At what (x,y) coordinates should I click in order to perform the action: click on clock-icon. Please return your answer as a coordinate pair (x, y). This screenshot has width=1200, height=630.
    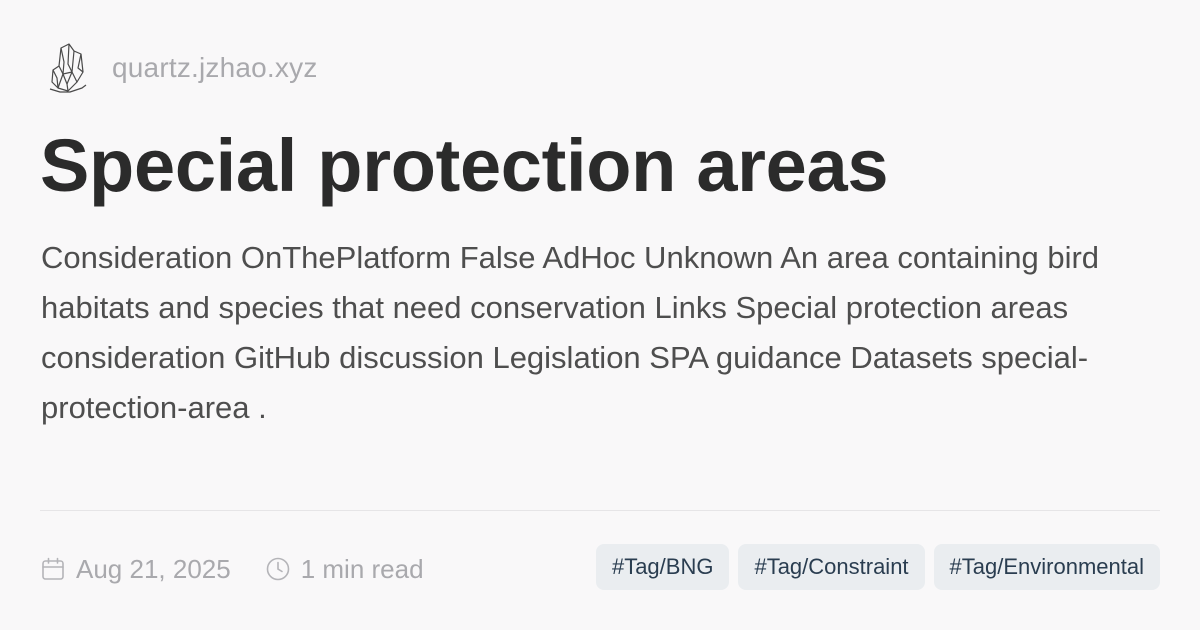
    Looking at the image, I should click on (278, 569).